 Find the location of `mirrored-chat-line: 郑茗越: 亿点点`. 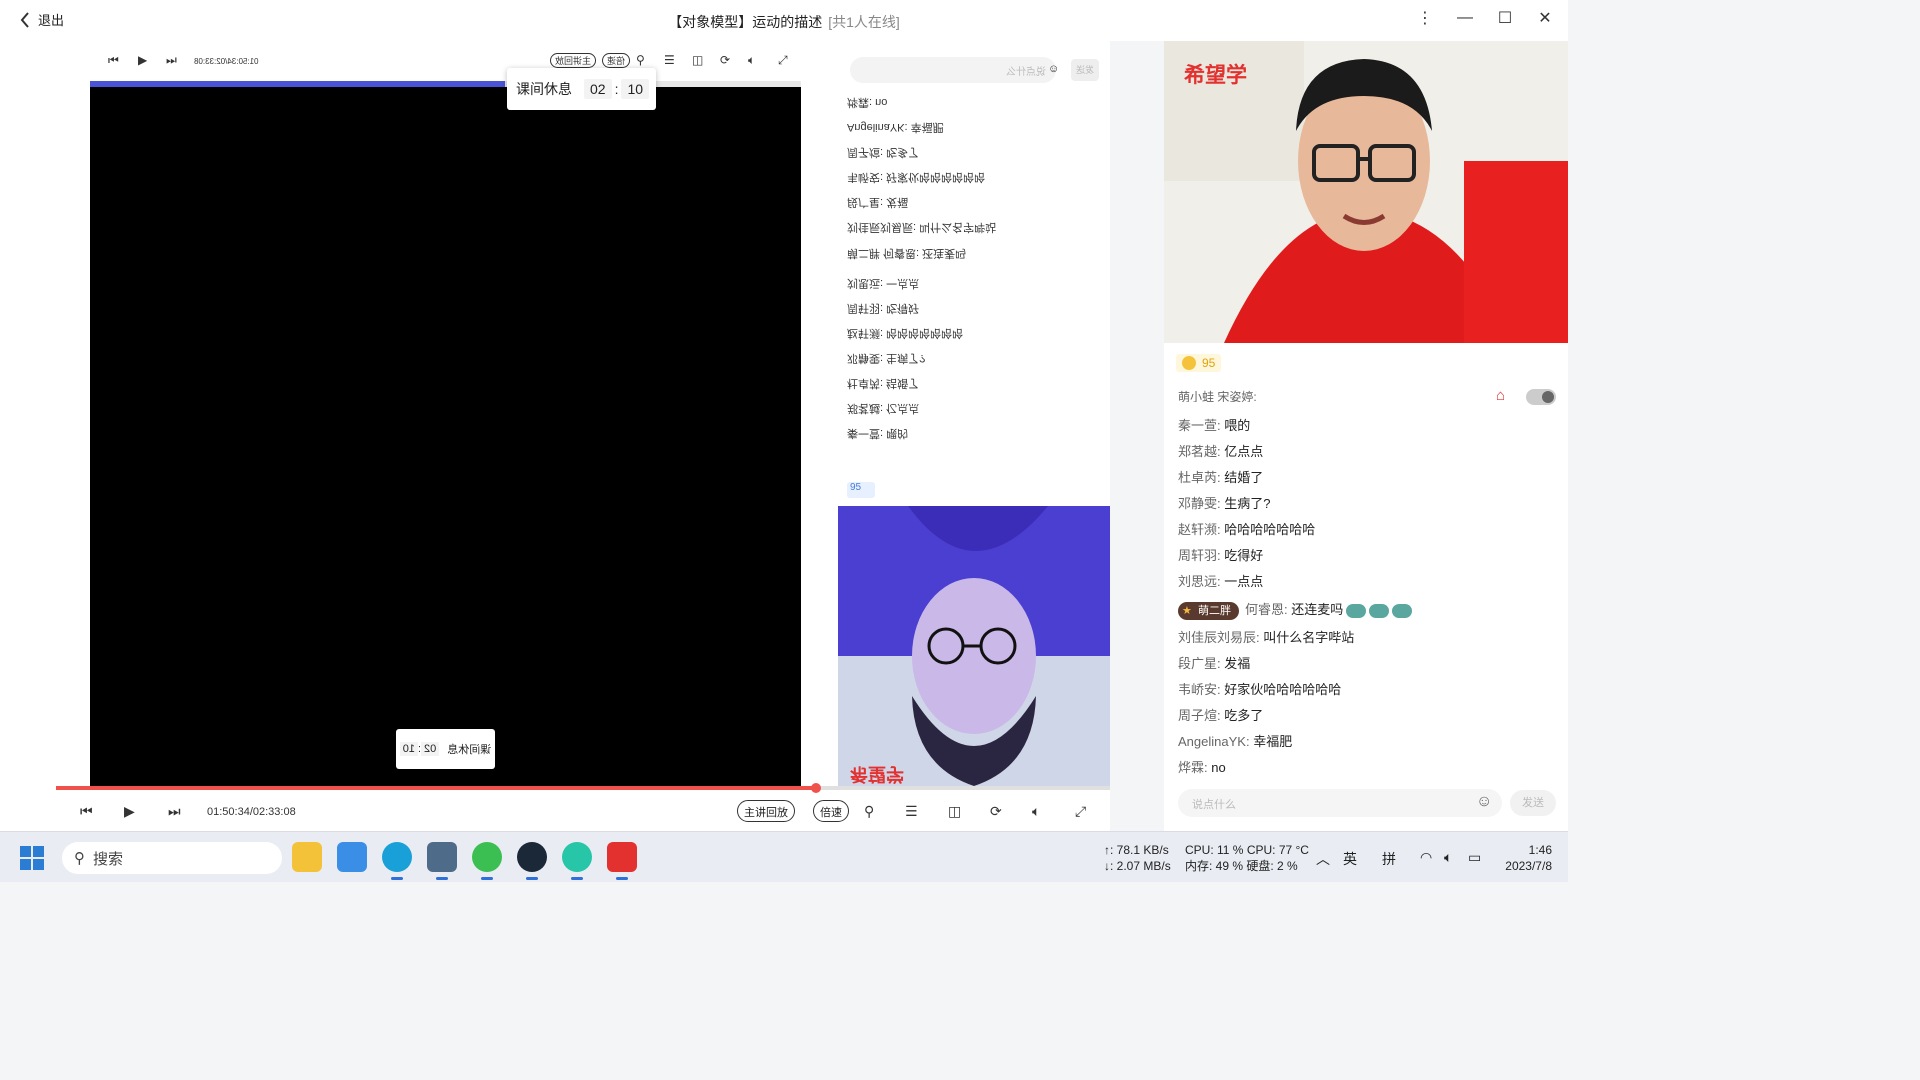

mirrored-chat-line: 郑茗越: 亿点点 is located at coordinates (883, 408).